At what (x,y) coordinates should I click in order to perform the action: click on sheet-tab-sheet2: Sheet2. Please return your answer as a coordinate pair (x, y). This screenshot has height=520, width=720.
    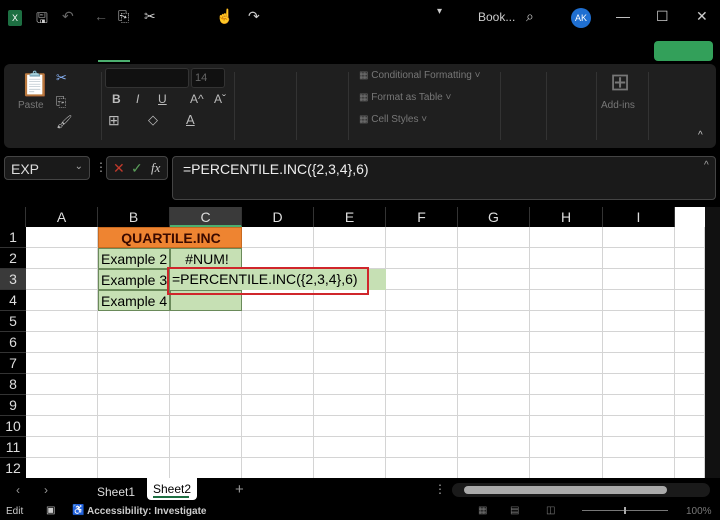
    Looking at the image, I should click on (172, 489).